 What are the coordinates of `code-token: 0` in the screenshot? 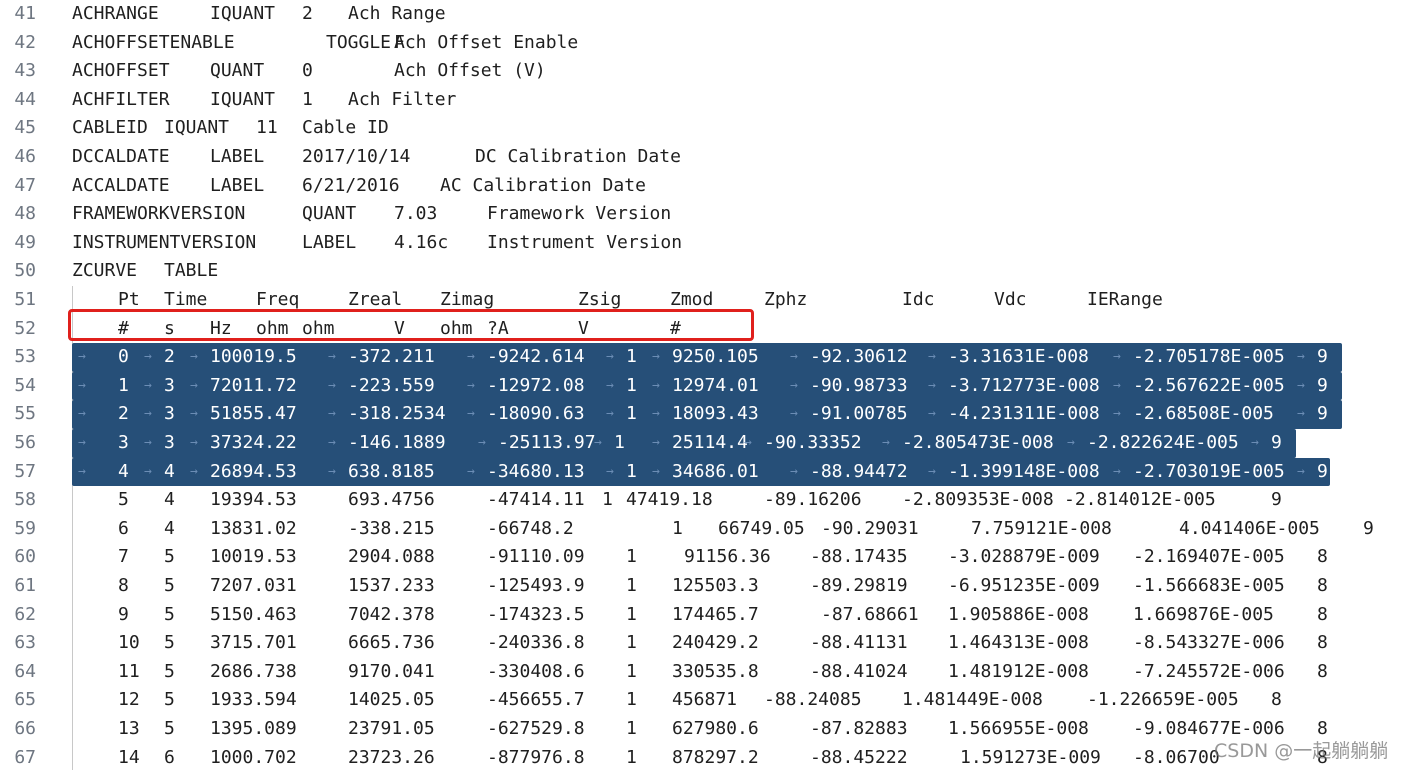 It's located at (123, 357).